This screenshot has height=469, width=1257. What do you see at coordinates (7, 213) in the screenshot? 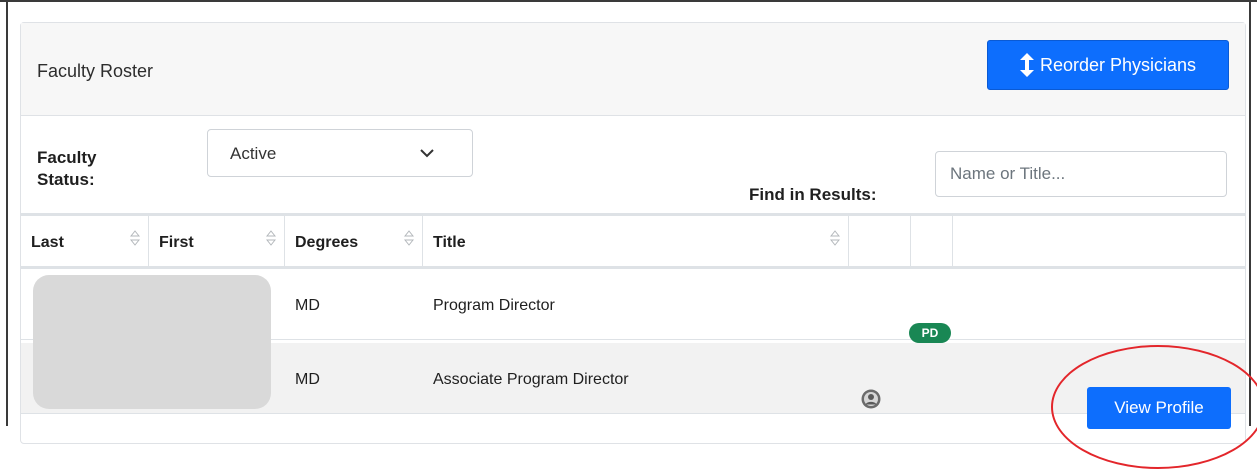
I see `screenshot-frame-left` at bounding box center [7, 213].